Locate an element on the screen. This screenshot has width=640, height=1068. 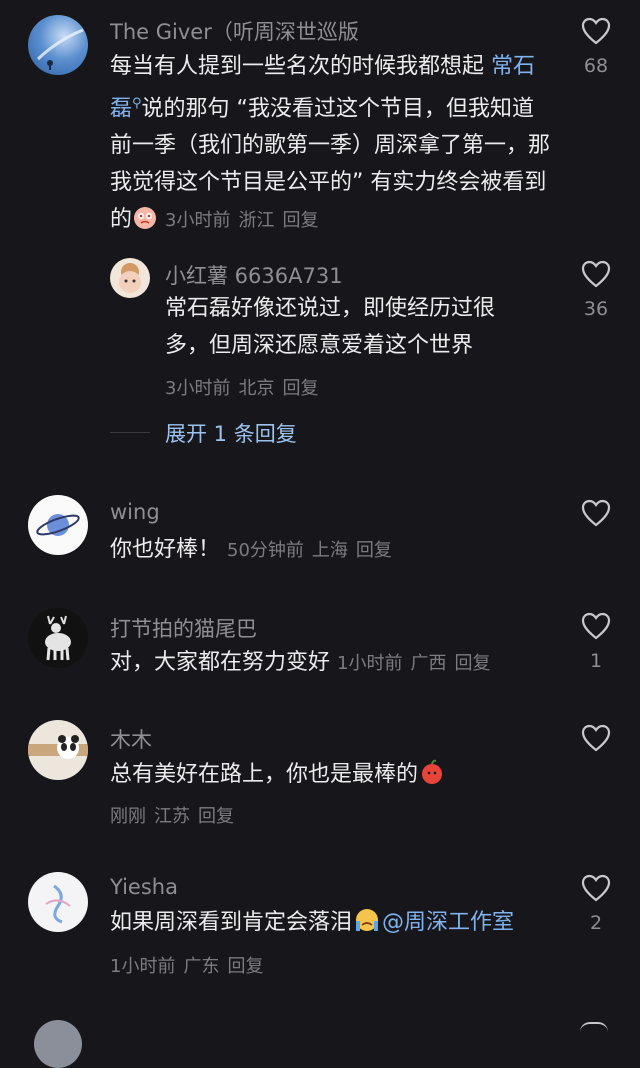
comment-item: wing 你也好棒！ 50分钟前 上海 回复 is located at coordinates (320, 535).